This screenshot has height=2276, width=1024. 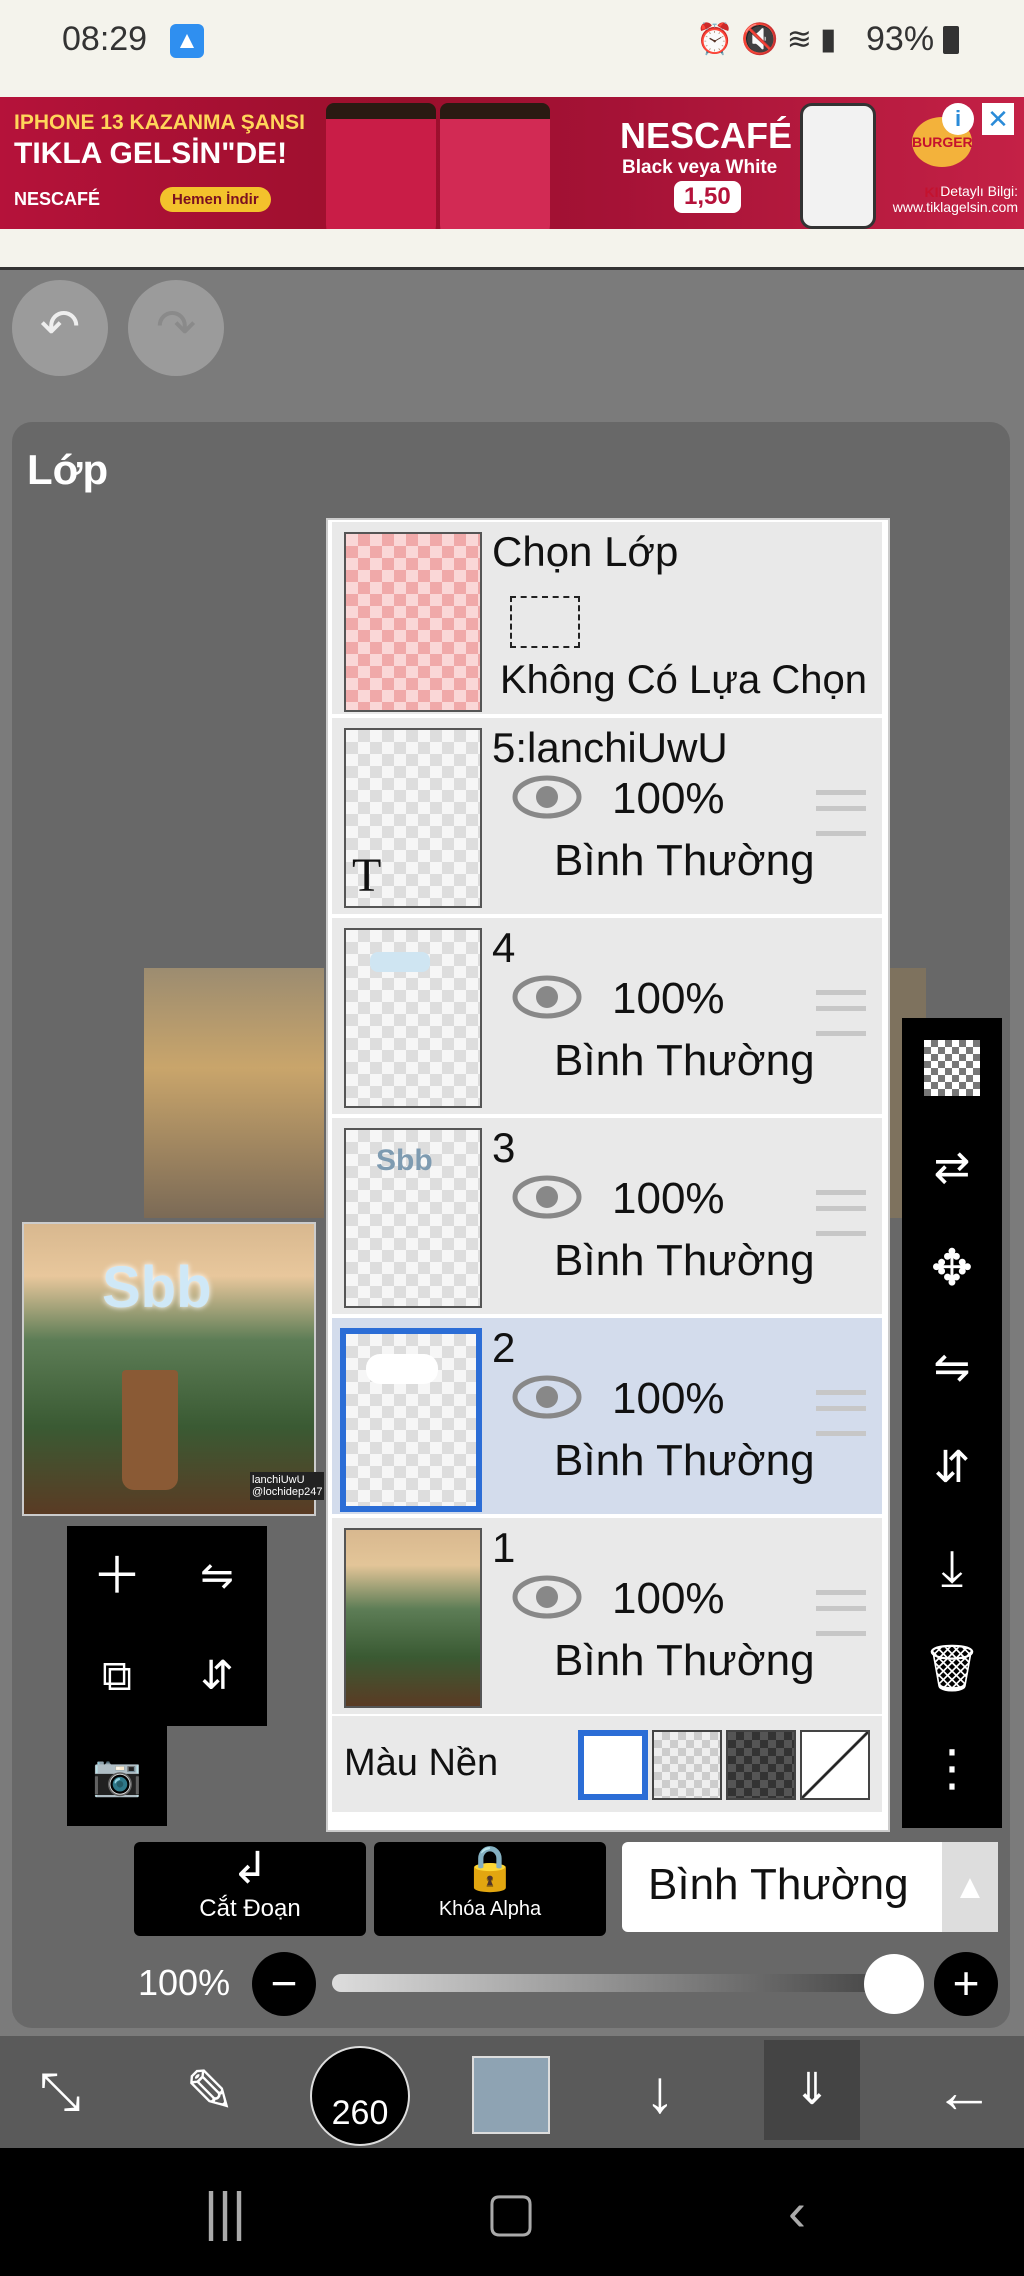 I want to click on ad-details: Detaylı Bilgi: www.tiklagelsin.com, so click(x=955, y=199).